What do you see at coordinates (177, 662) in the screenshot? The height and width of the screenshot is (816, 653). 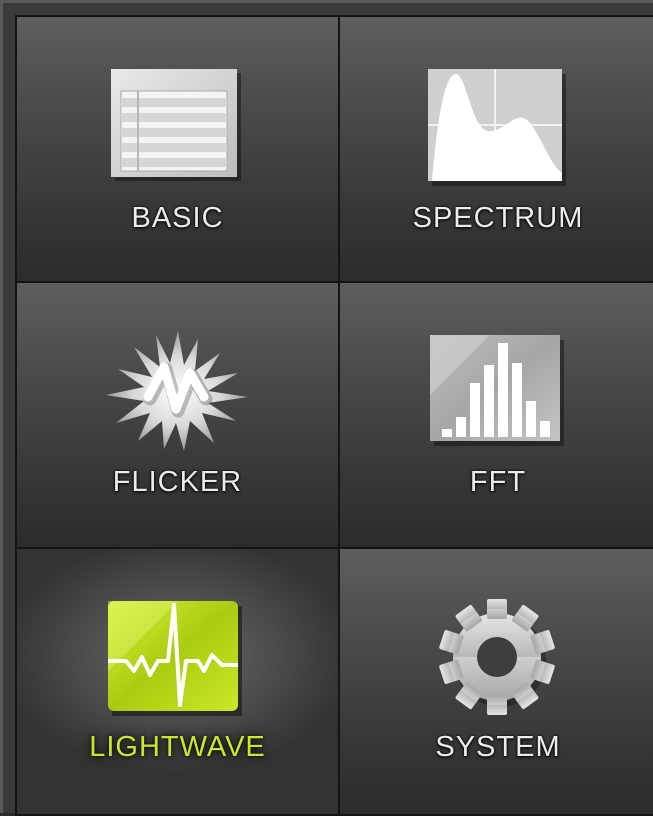 I see `lightwave-pulse-icon` at bounding box center [177, 662].